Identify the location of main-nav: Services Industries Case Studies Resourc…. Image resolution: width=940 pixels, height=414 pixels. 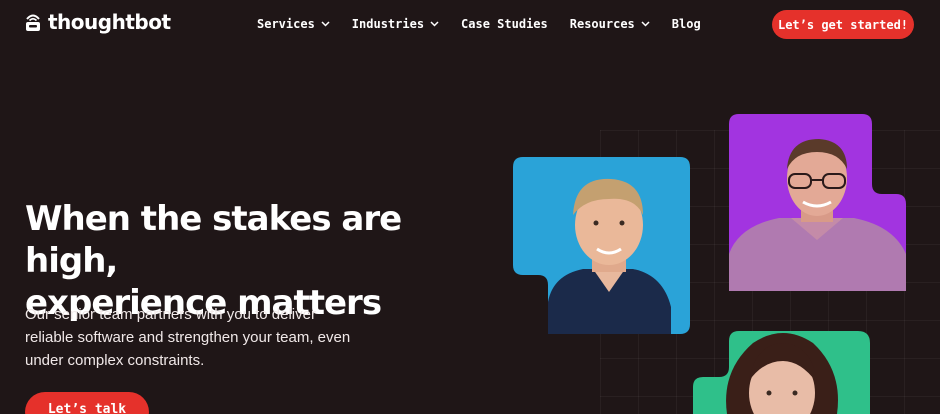
(490, 24).